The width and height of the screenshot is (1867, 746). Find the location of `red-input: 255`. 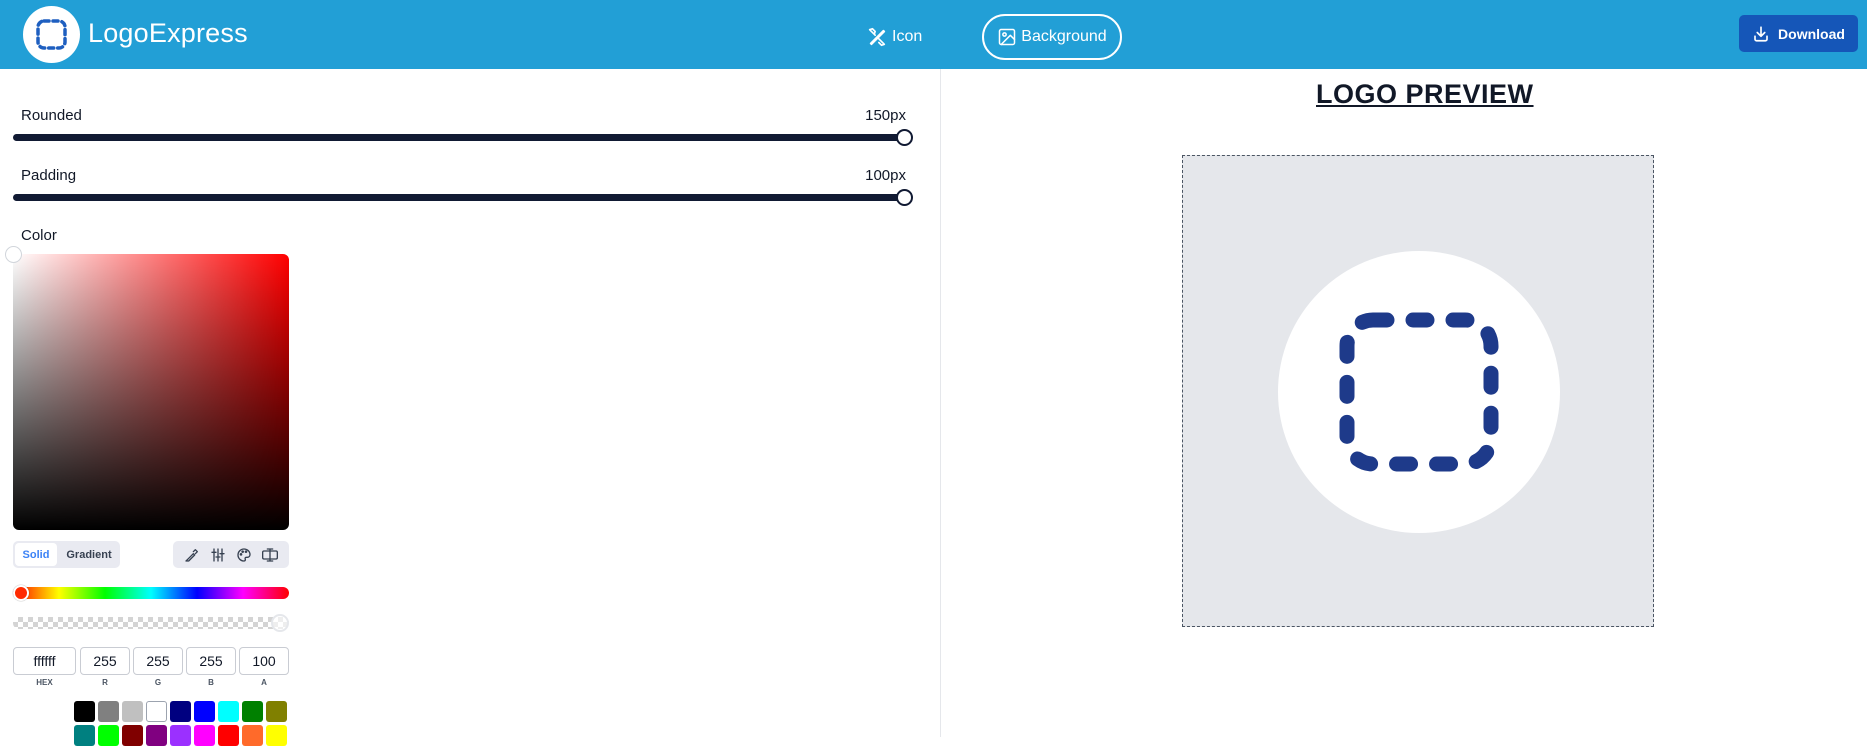

red-input: 255 is located at coordinates (105, 661).